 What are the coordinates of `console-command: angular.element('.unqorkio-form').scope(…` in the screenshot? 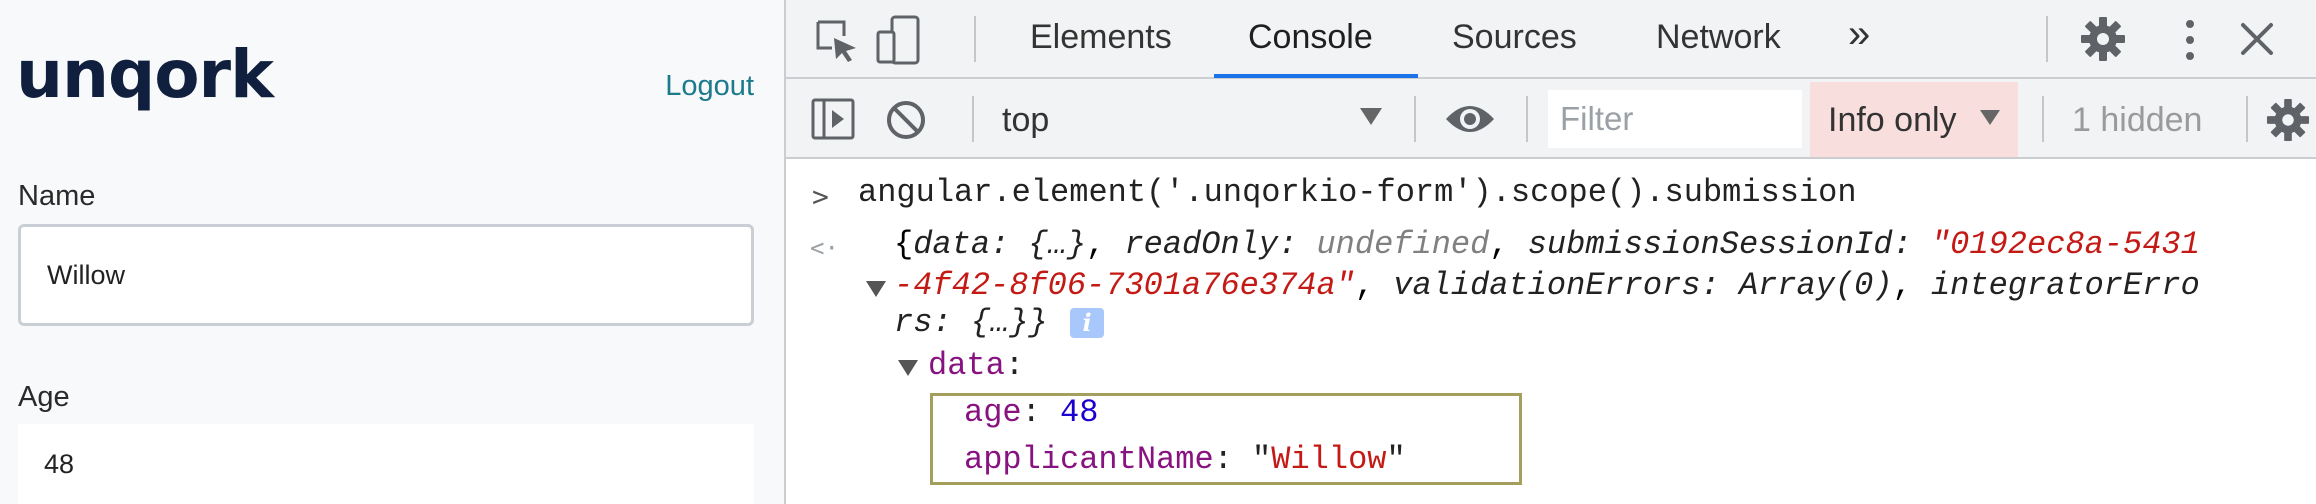 It's located at (1357, 192).